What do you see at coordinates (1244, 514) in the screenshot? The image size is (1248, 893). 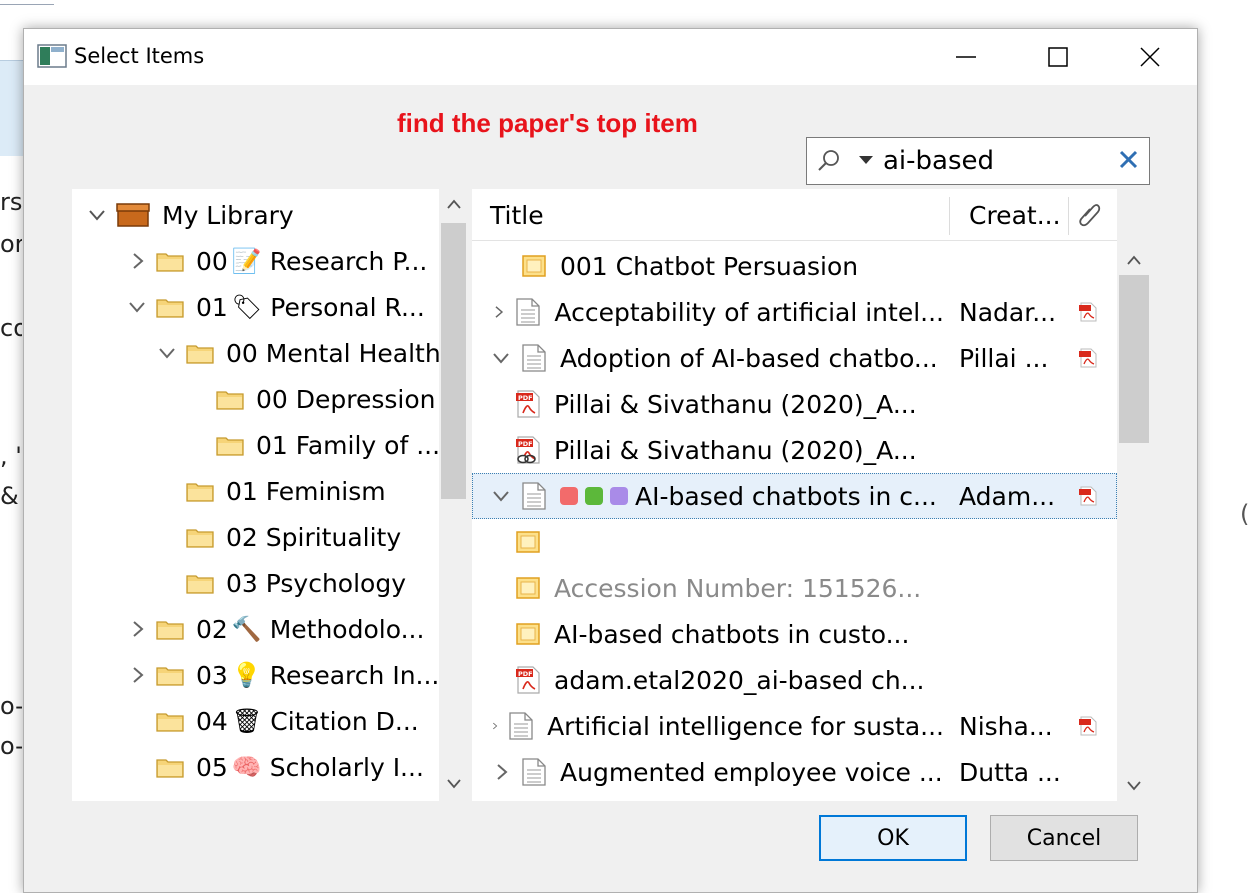 I see `background-fragment: (` at bounding box center [1244, 514].